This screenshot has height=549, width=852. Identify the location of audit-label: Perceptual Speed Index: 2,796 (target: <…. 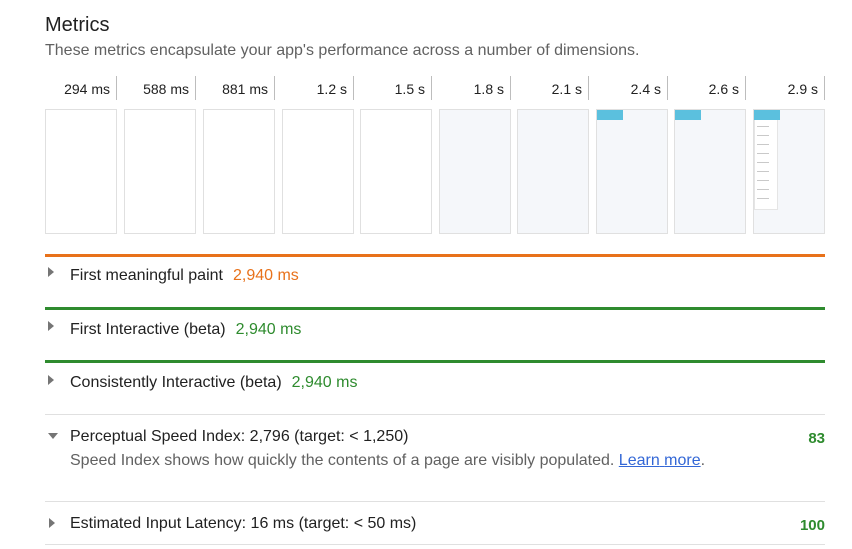
(239, 436).